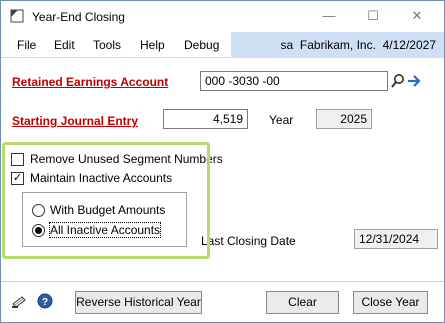 This screenshot has width=445, height=323. What do you see at coordinates (138, 302) in the screenshot?
I see `reverse-historical-year-button: Reverse Historical Year` at bounding box center [138, 302].